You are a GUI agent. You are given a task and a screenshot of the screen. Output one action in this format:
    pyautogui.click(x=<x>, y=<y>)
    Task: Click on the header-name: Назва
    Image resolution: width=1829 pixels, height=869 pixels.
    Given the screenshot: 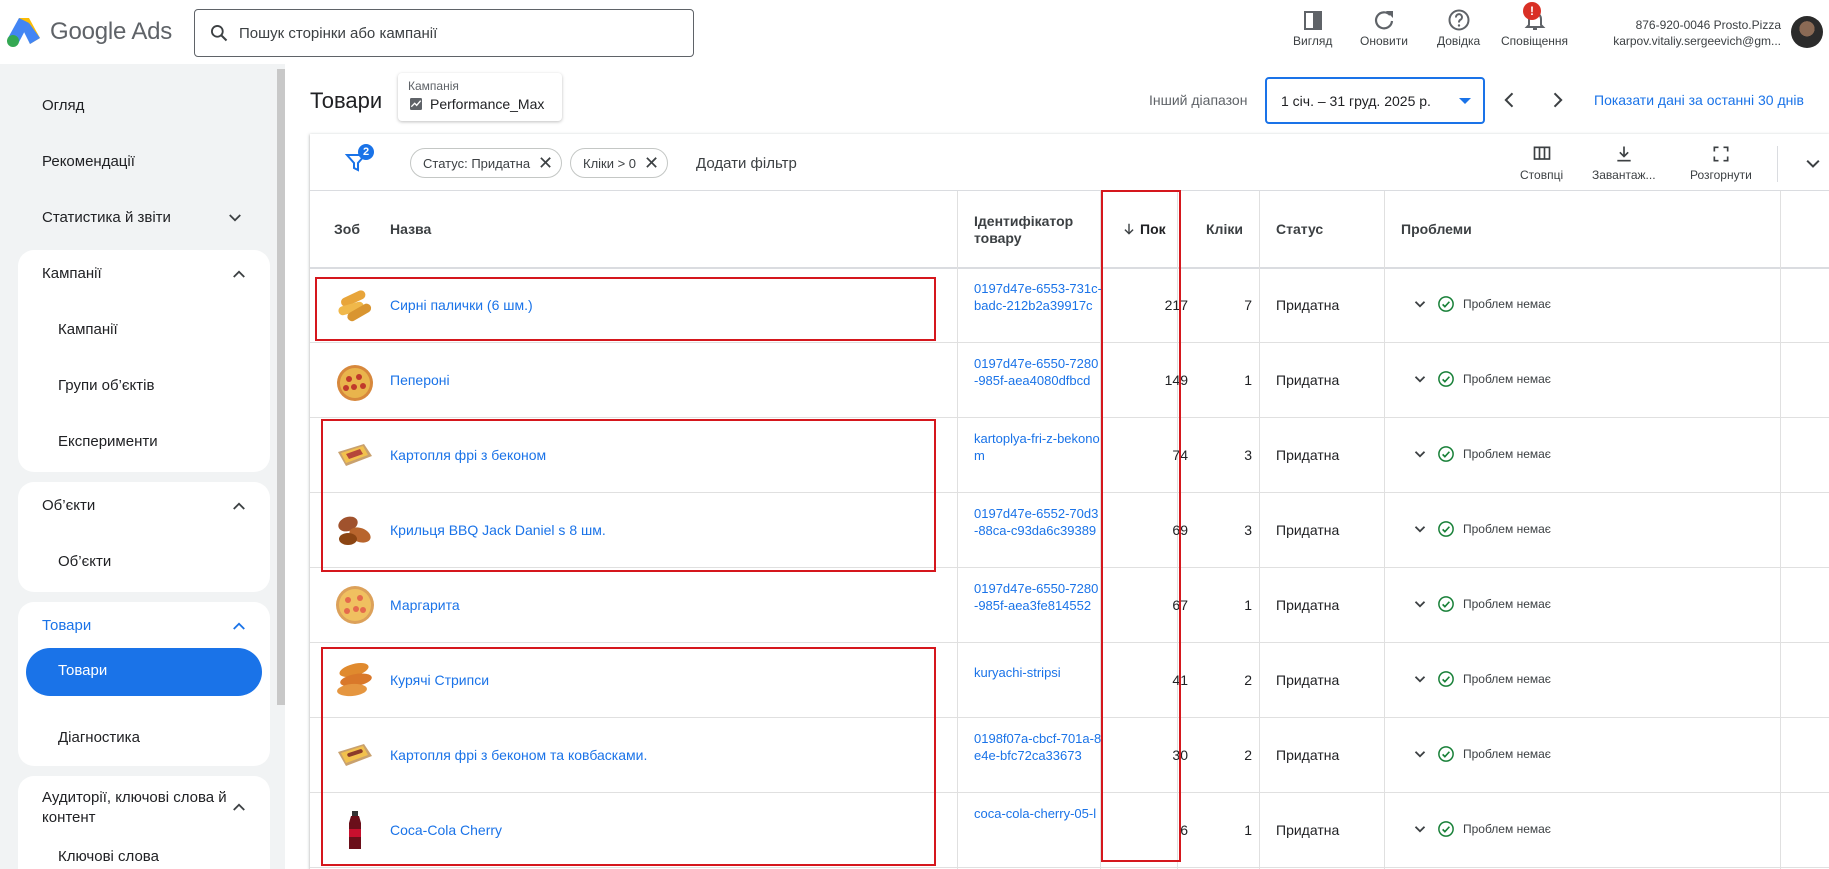 What is the action you would take?
    pyautogui.click(x=410, y=229)
    